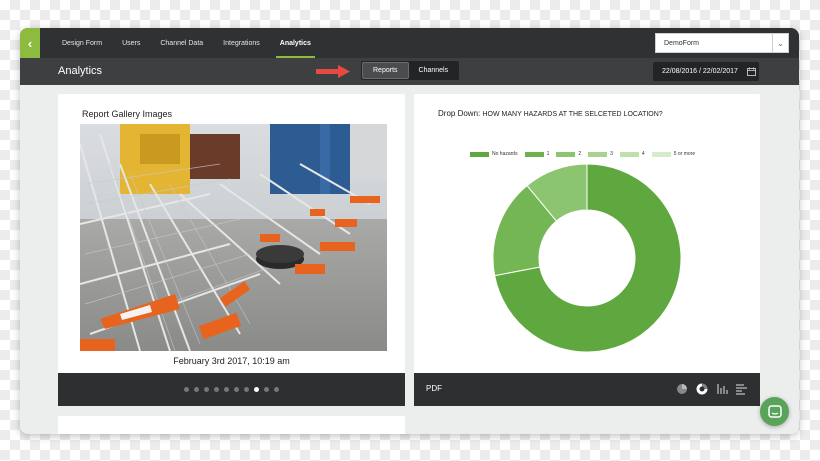 This screenshot has height=461, width=820. I want to click on legend-label: 2, so click(580, 154).